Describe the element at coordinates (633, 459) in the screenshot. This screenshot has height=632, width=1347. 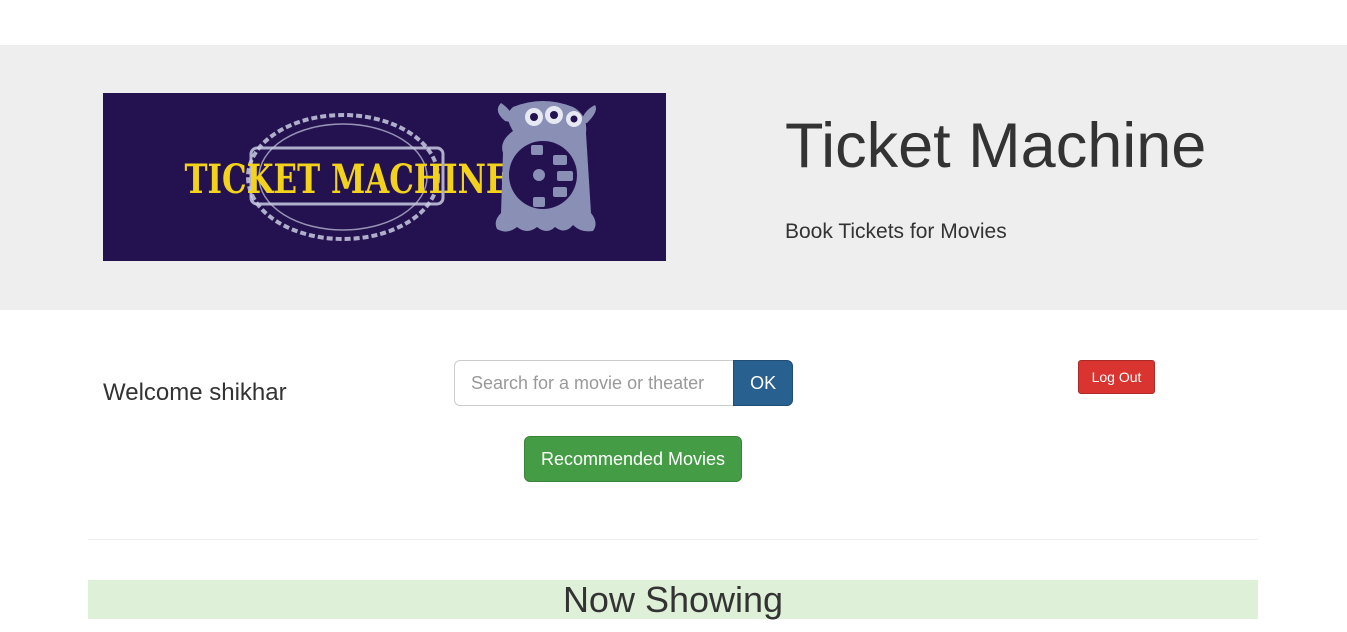
I see `recommended-movies-button: Recommended Movies` at that location.